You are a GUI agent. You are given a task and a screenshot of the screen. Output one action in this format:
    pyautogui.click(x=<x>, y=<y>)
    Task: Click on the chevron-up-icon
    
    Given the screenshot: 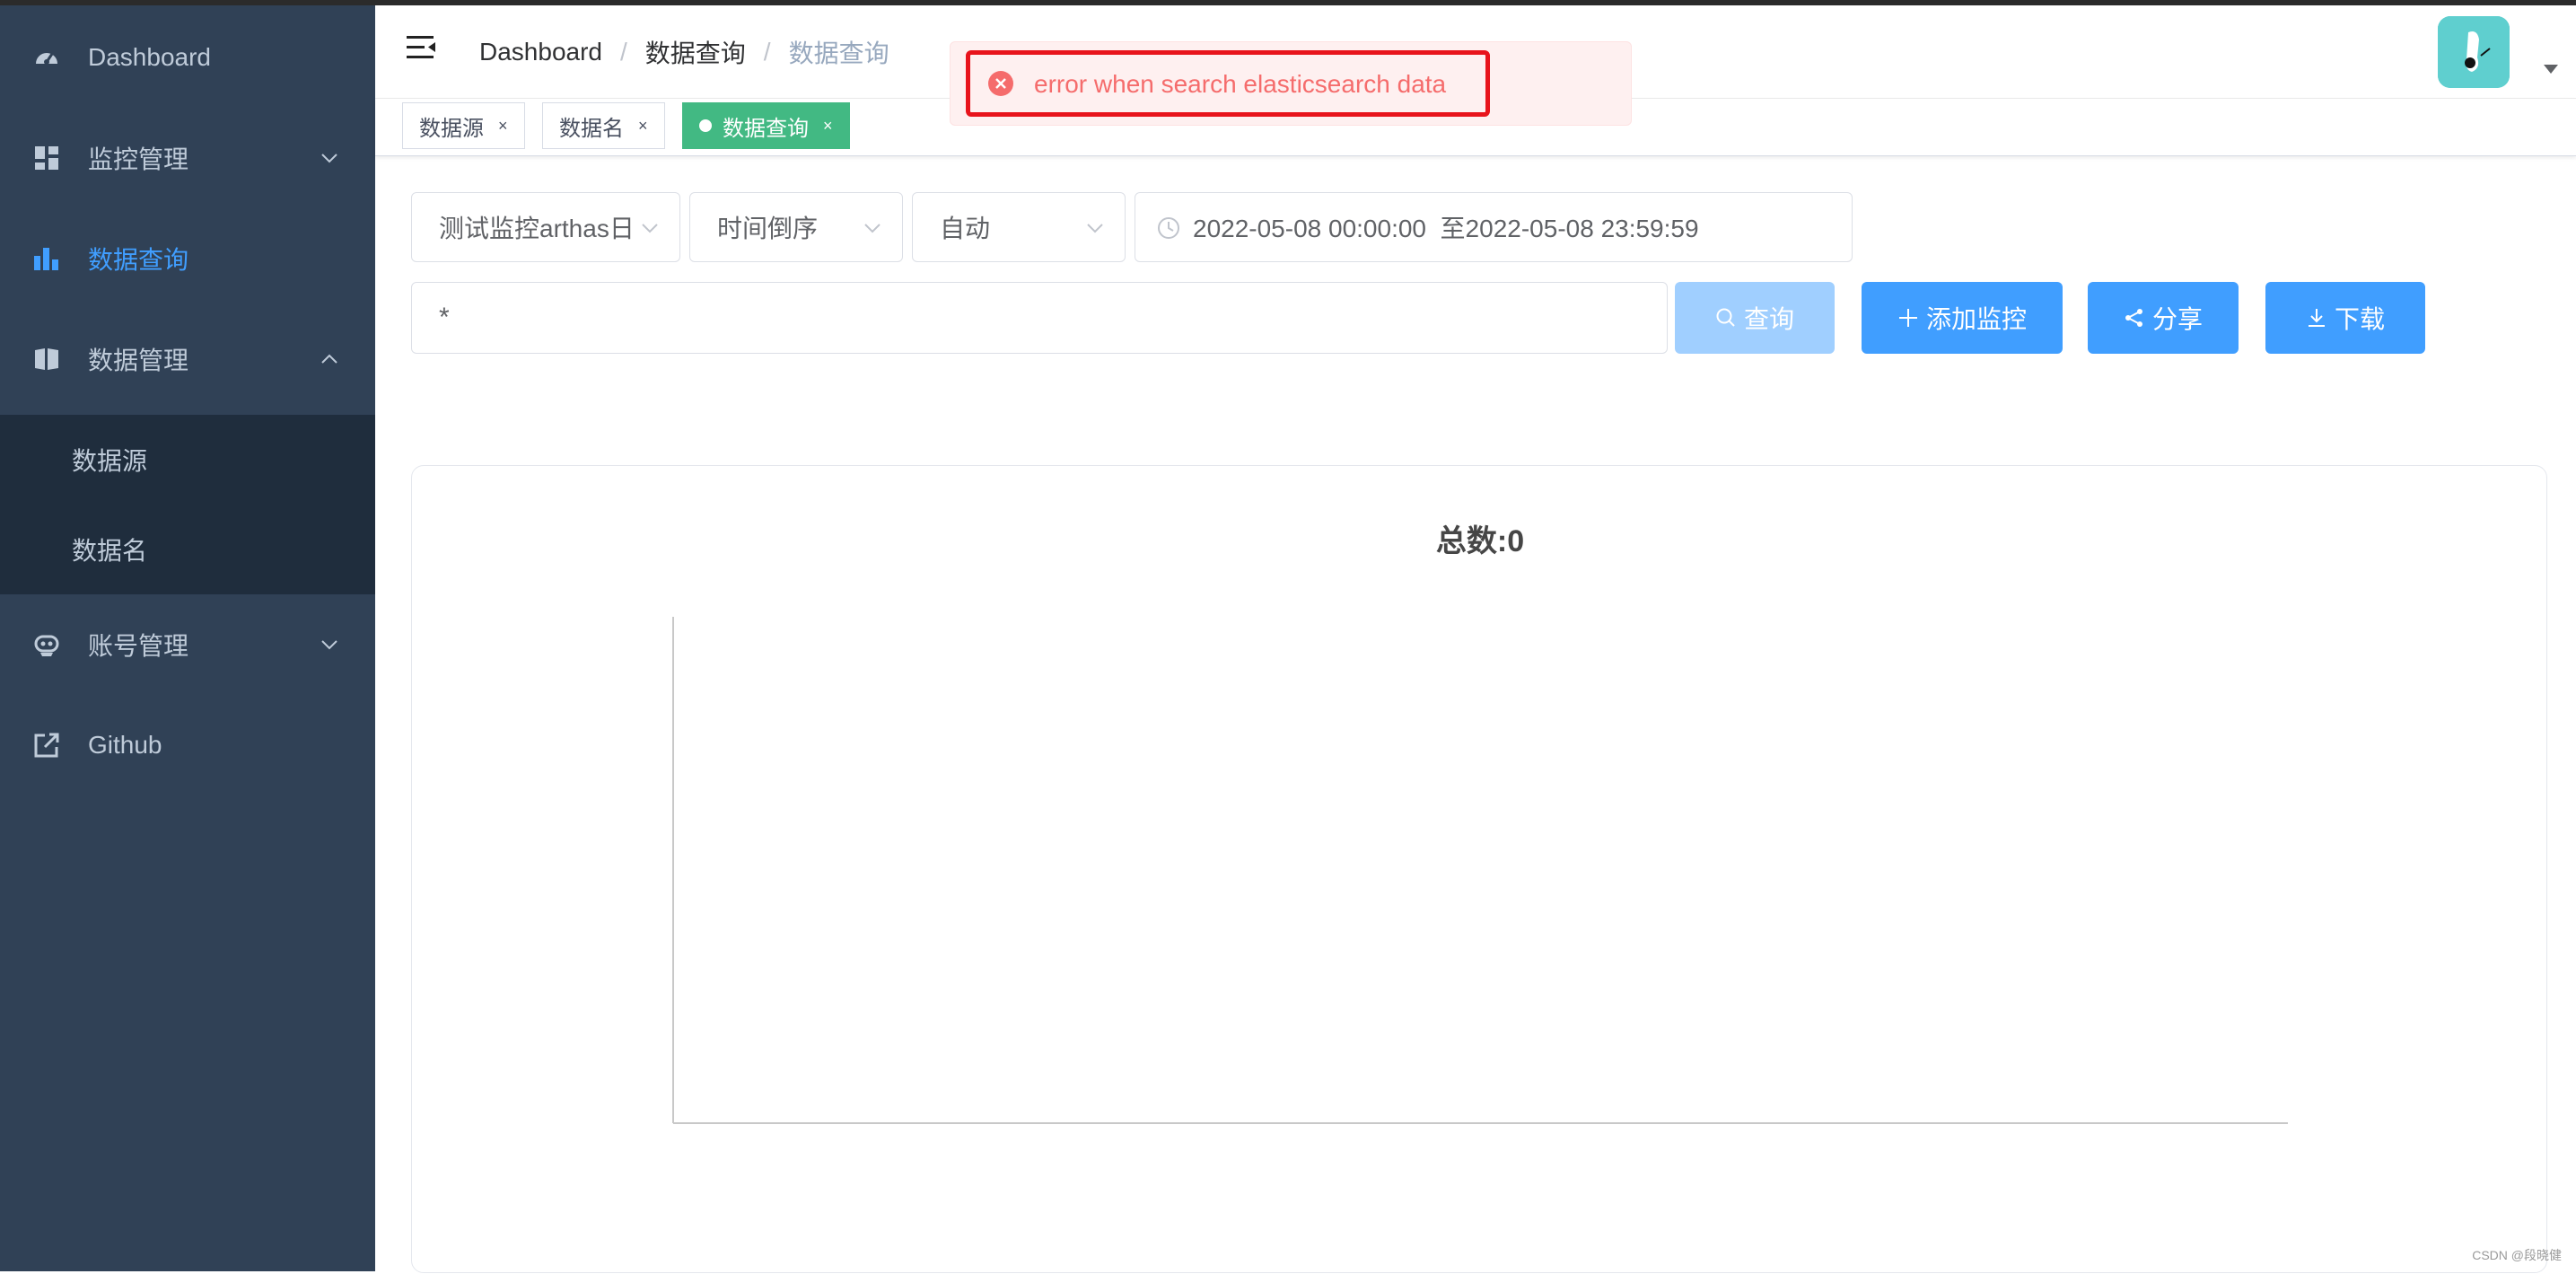 What is the action you would take?
    pyautogui.click(x=329, y=359)
    